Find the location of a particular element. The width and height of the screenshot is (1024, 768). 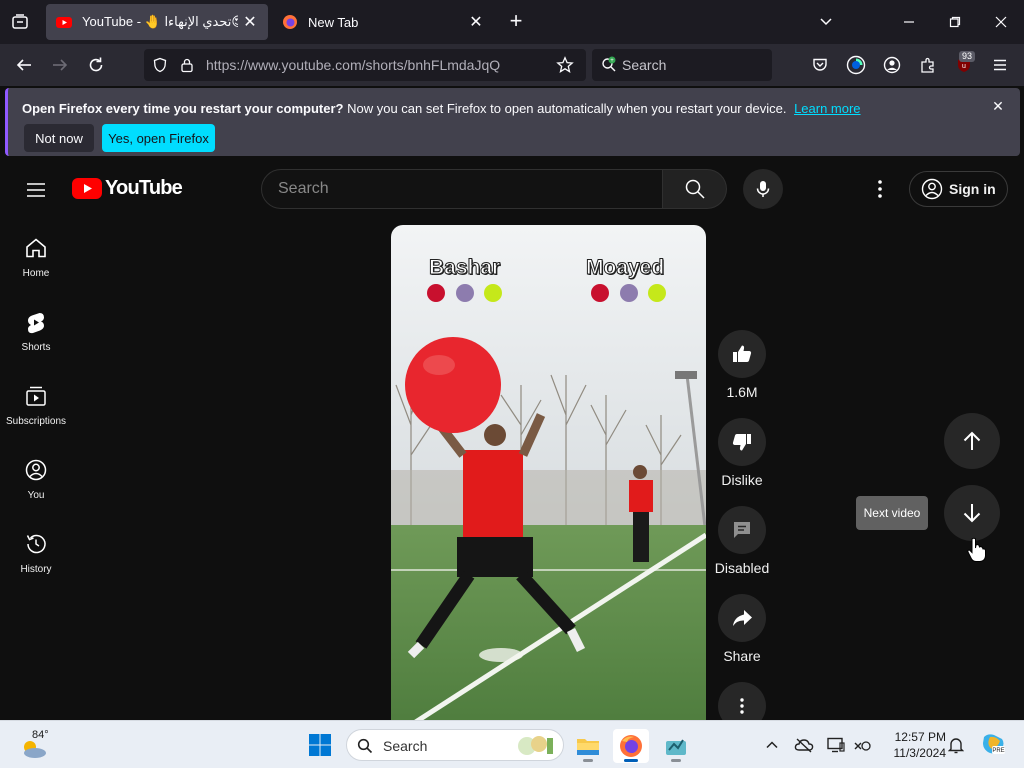

list-all-tabs-chevron-icon is located at coordinates (826, 22).